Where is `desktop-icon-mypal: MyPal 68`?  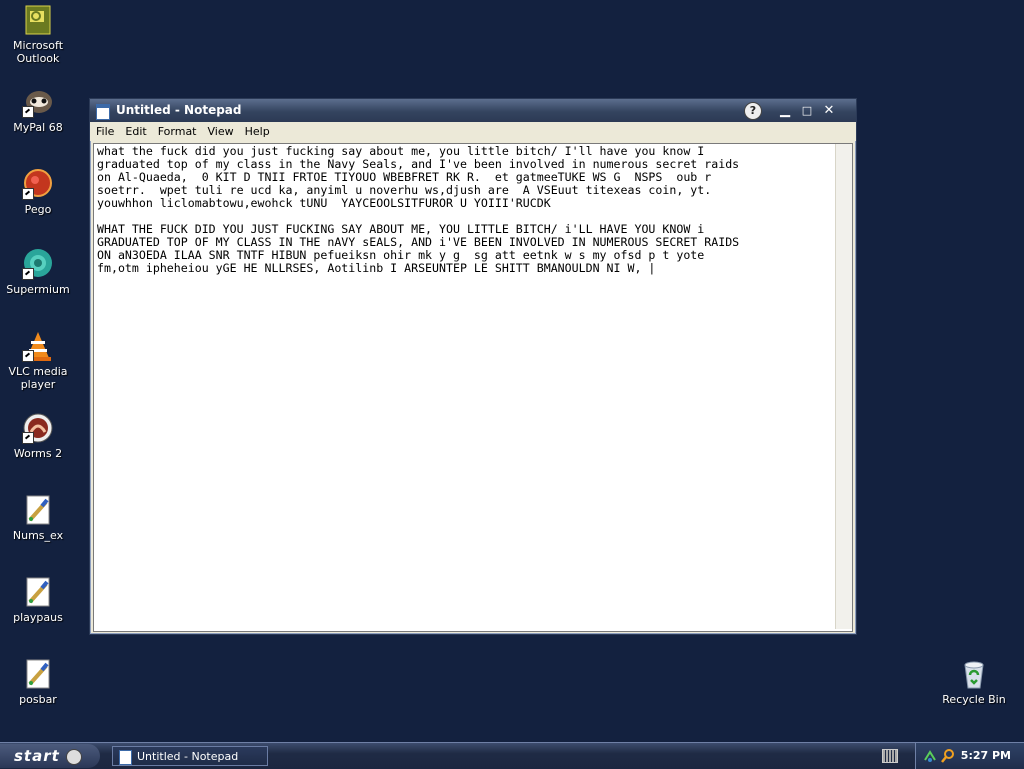 desktop-icon-mypal: MyPal 68 is located at coordinates (38, 110).